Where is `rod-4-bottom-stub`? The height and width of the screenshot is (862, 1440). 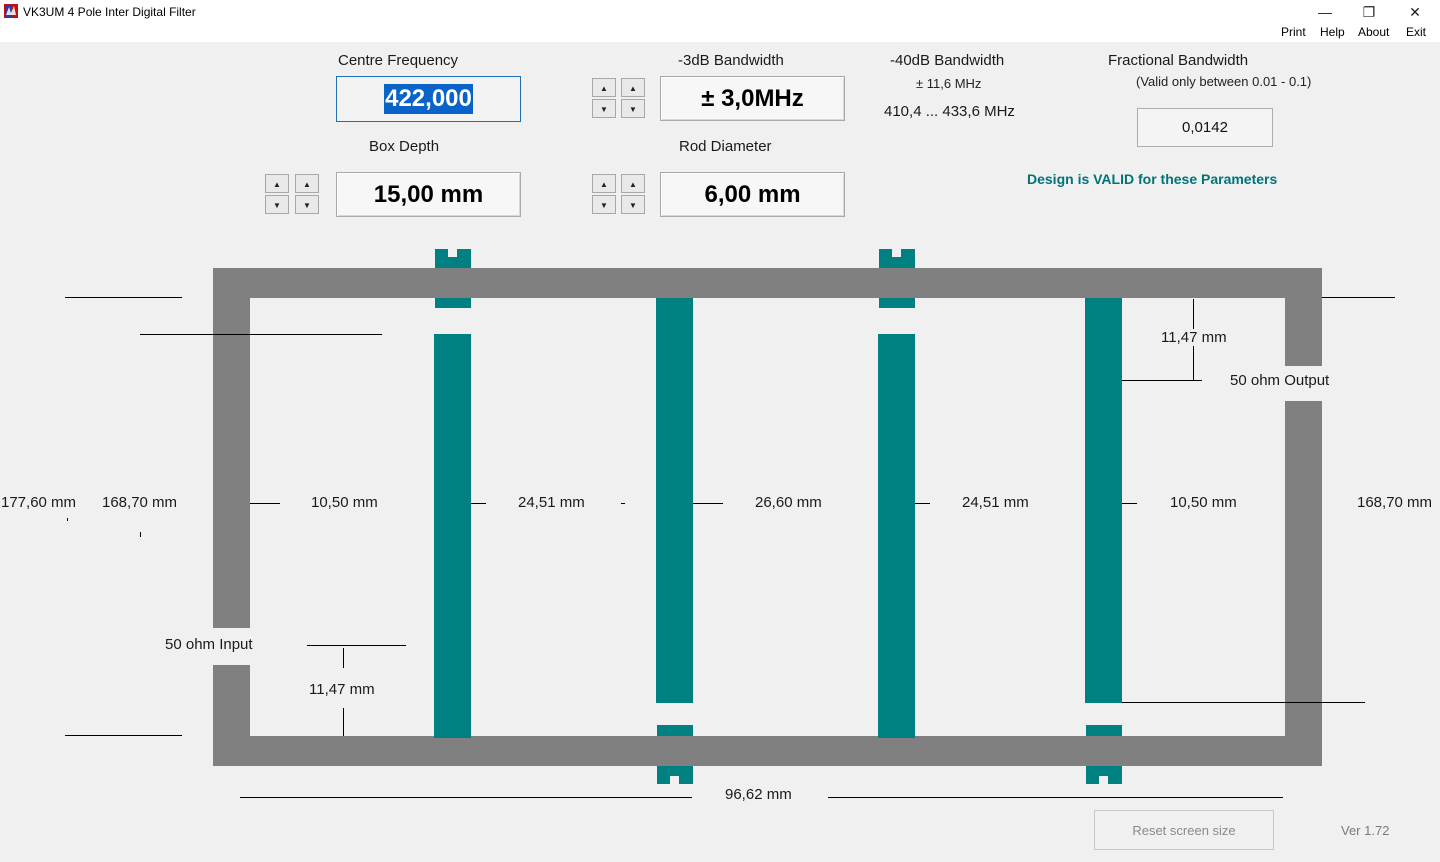
rod-4-bottom-stub is located at coordinates (1104, 730).